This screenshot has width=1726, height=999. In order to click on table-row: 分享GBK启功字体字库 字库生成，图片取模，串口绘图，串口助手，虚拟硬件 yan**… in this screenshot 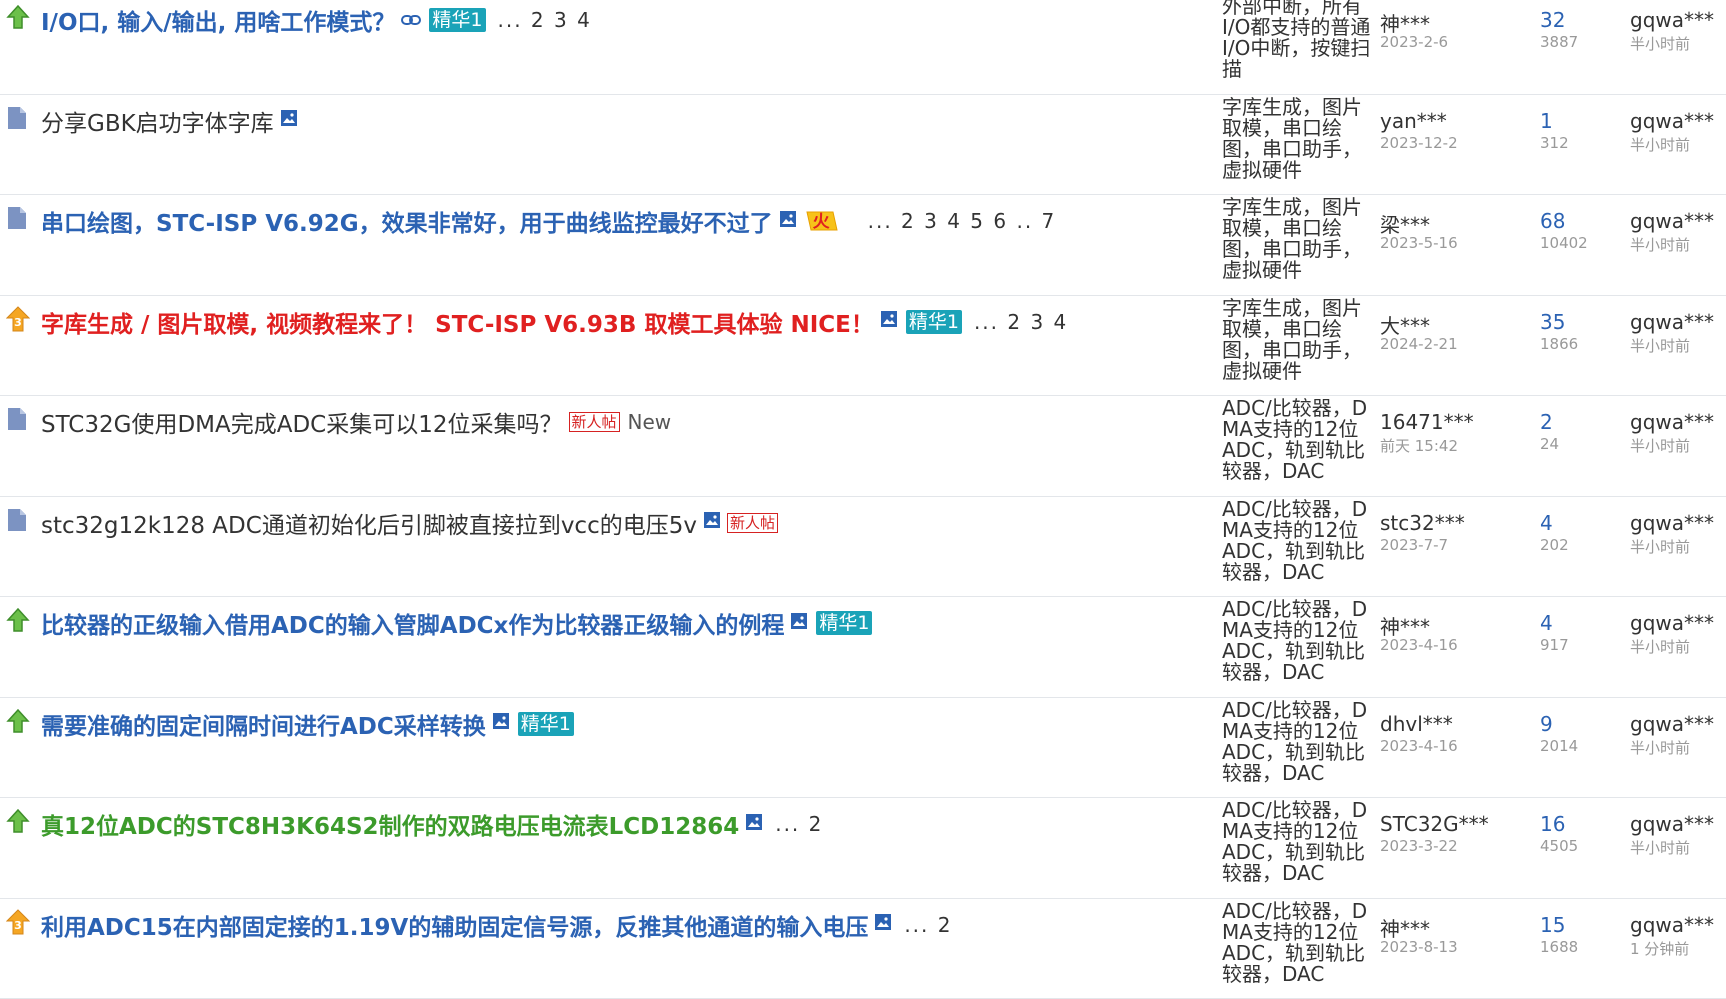, I will do `click(863, 145)`.